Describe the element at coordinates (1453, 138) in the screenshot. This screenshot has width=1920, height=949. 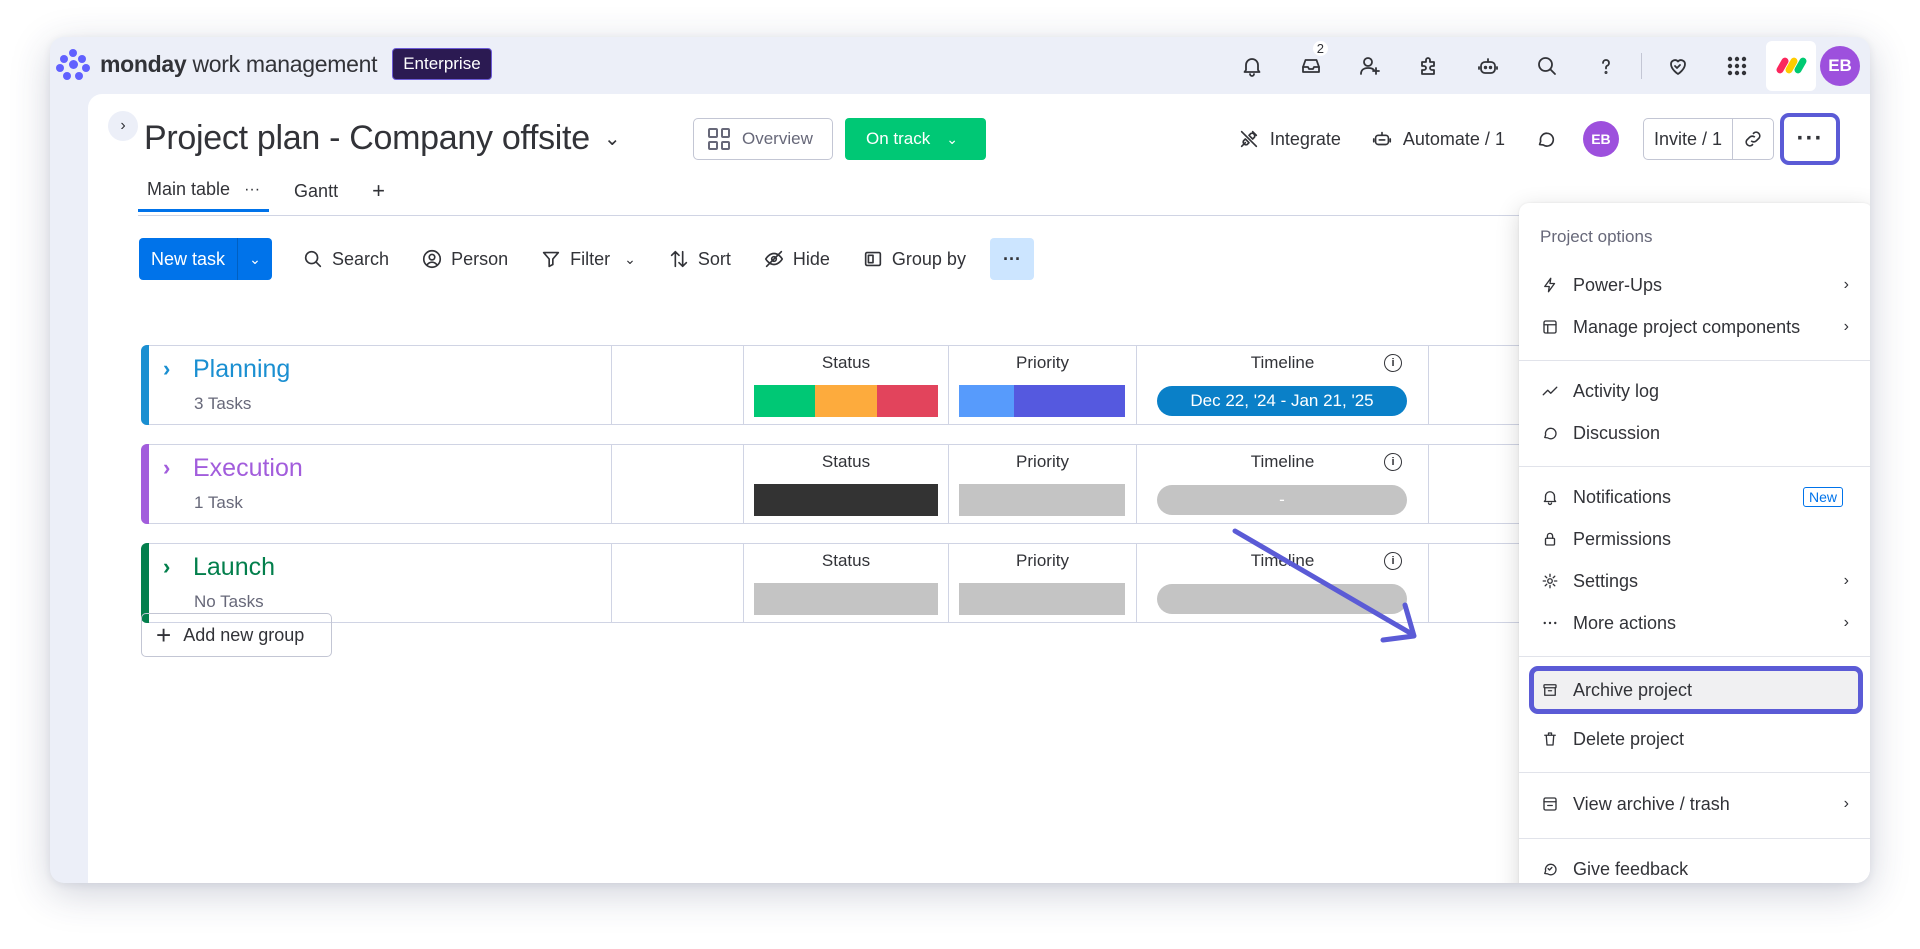
I see `automate-label: Automate / 1` at that location.